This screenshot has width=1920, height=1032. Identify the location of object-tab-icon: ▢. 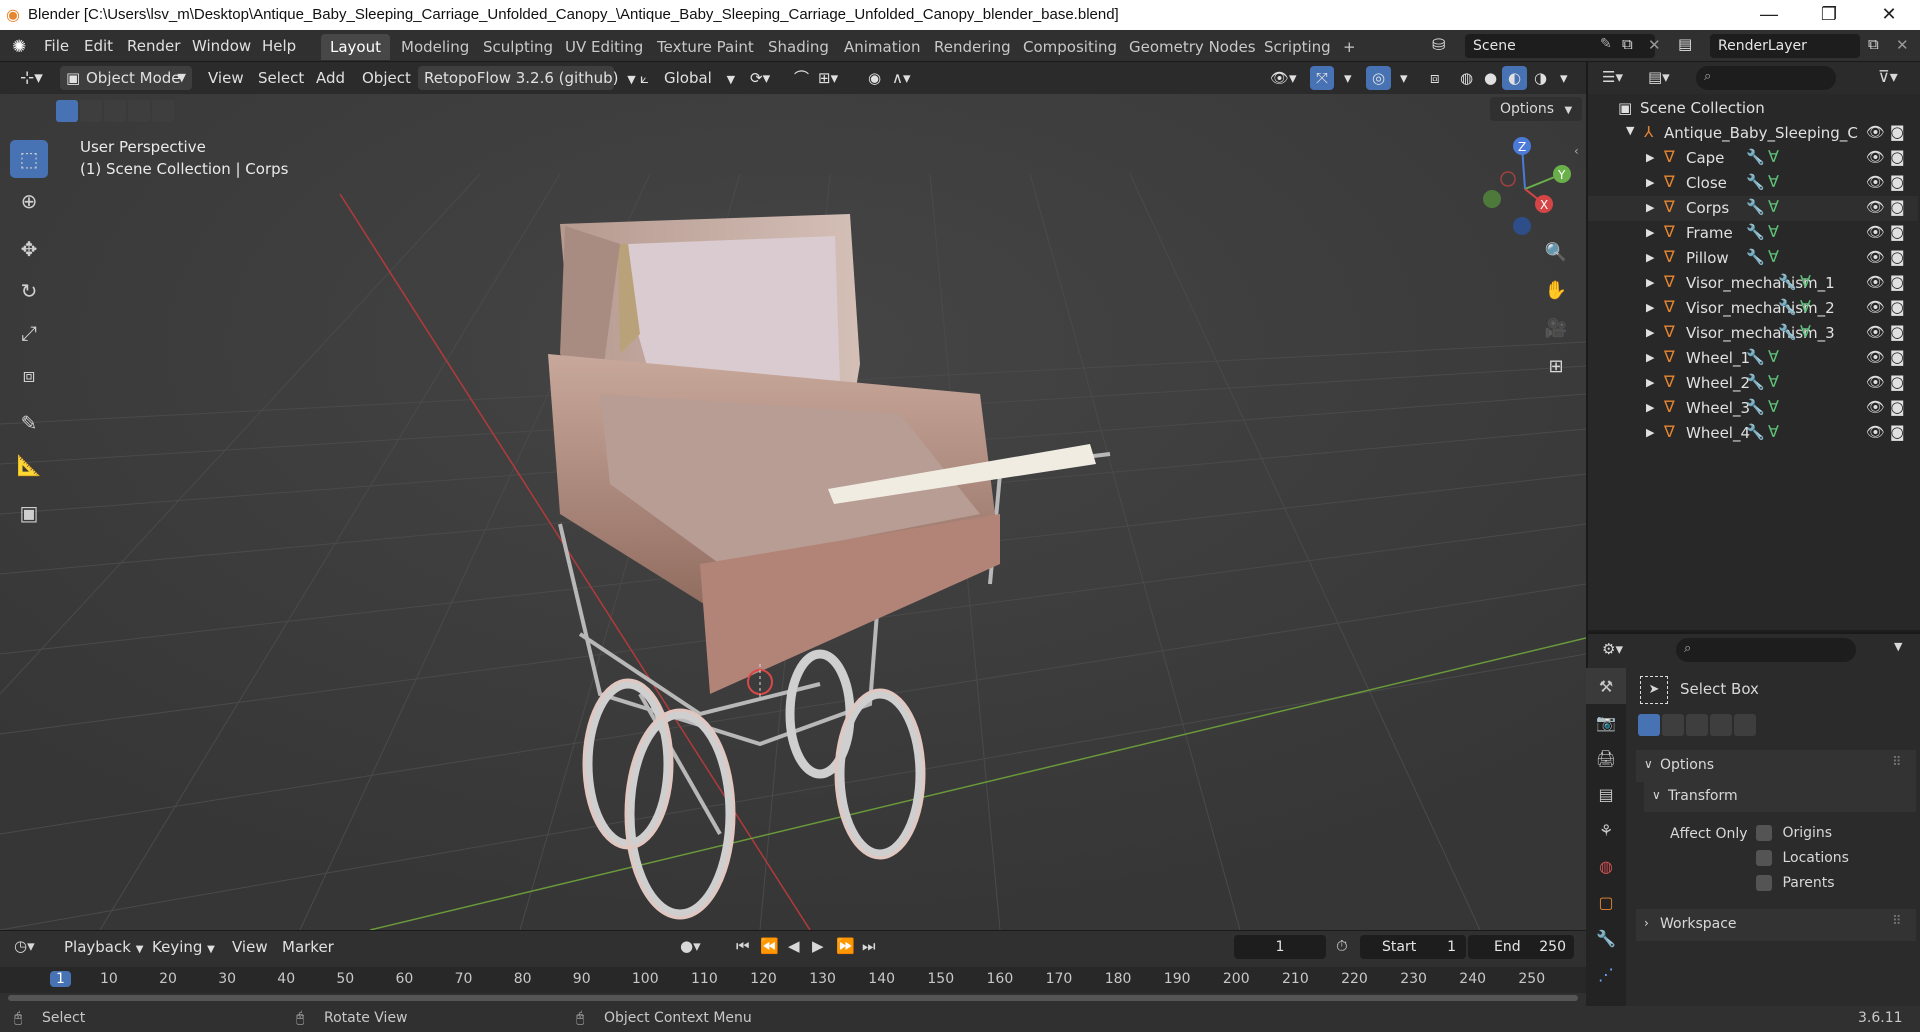
(1606, 902).